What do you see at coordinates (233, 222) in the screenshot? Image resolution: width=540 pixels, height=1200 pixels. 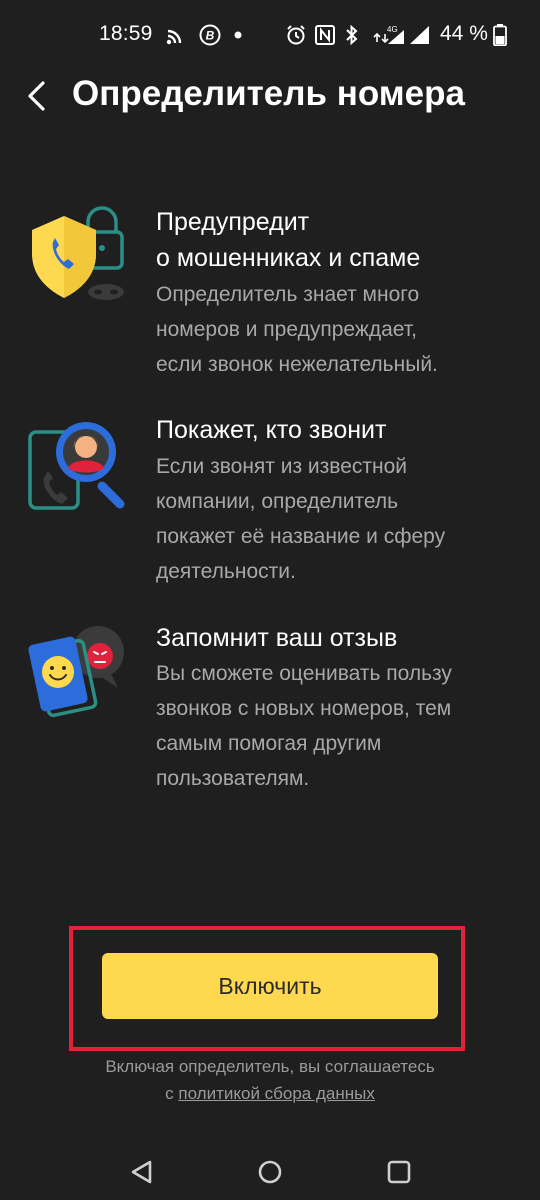 I see `feature-title-line: Предупредит` at bounding box center [233, 222].